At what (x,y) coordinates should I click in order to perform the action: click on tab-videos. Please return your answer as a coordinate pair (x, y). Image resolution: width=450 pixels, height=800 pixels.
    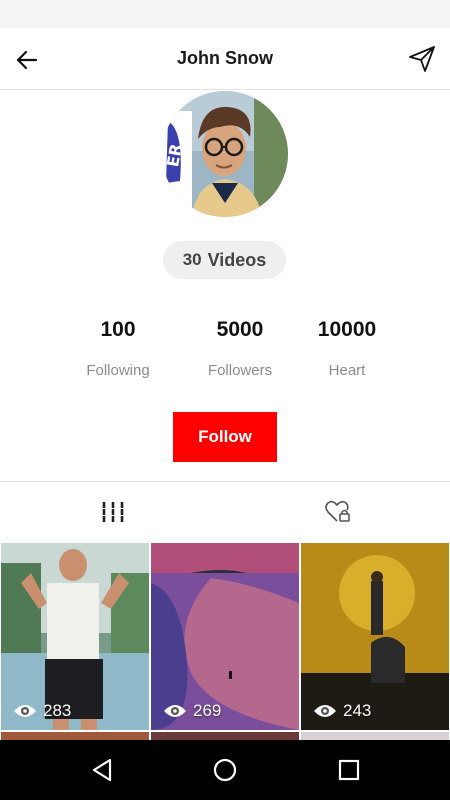
    Looking at the image, I should click on (112, 512).